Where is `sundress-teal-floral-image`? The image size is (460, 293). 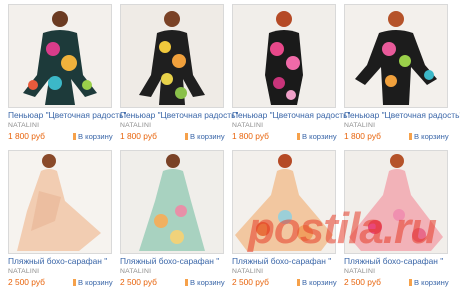
sundress-teal-floral-image is located at coordinates (172, 202).